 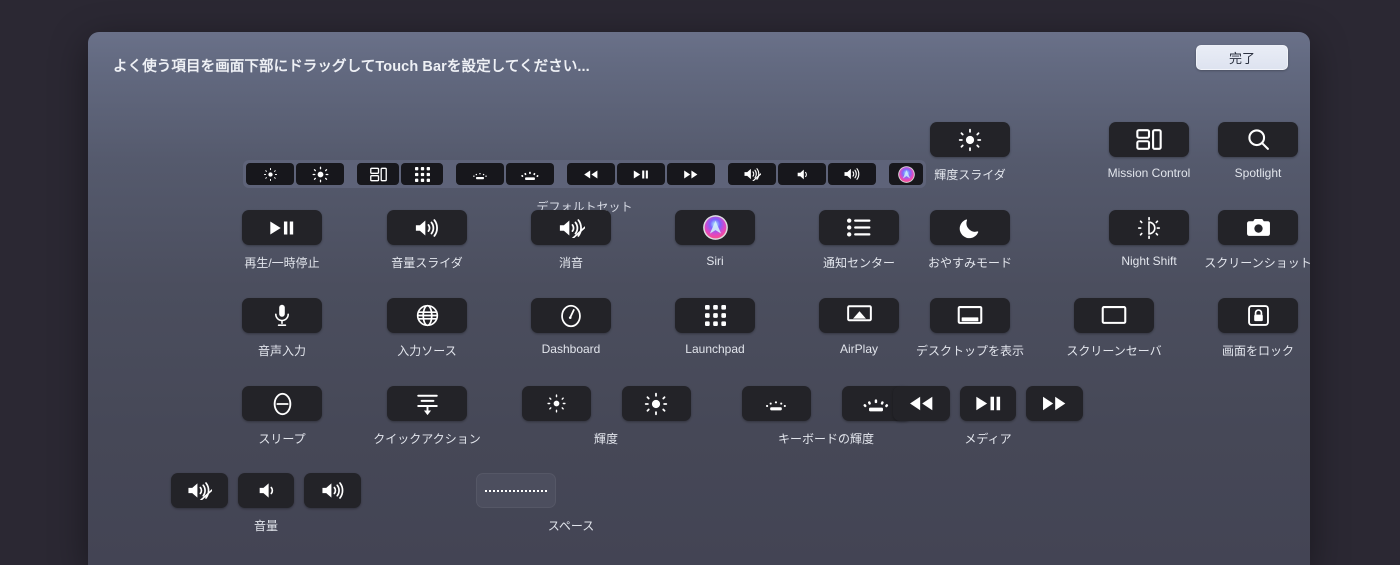 What do you see at coordinates (1258, 315) in the screenshot?
I see `lock-icon` at bounding box center [1258, 315].